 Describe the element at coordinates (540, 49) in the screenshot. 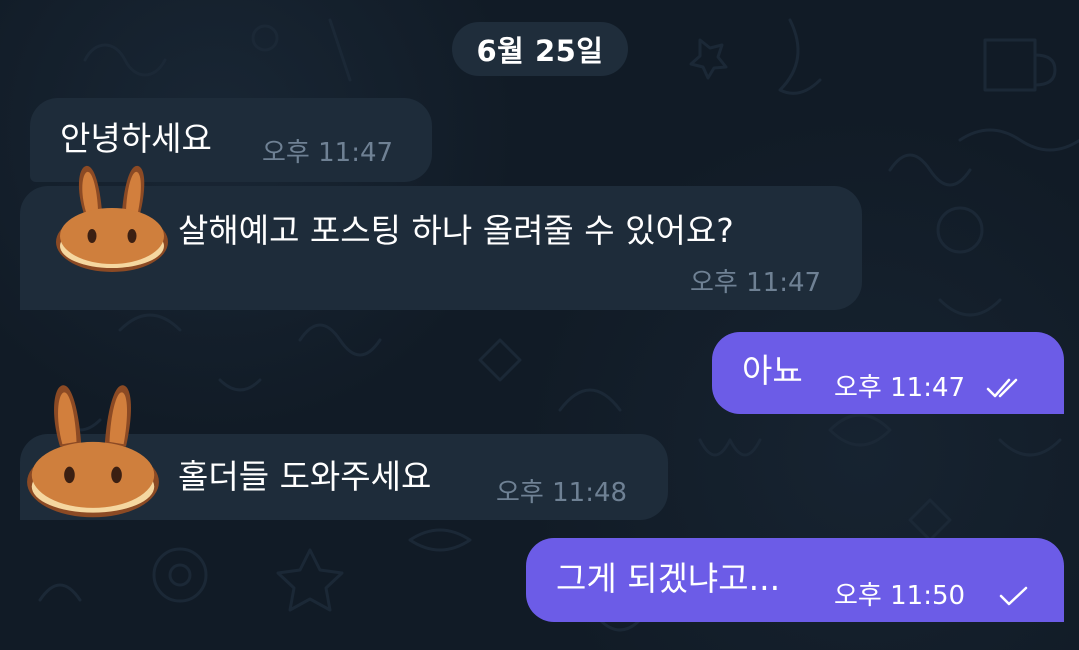

I see `date-separator: 6월 25일` at that location.